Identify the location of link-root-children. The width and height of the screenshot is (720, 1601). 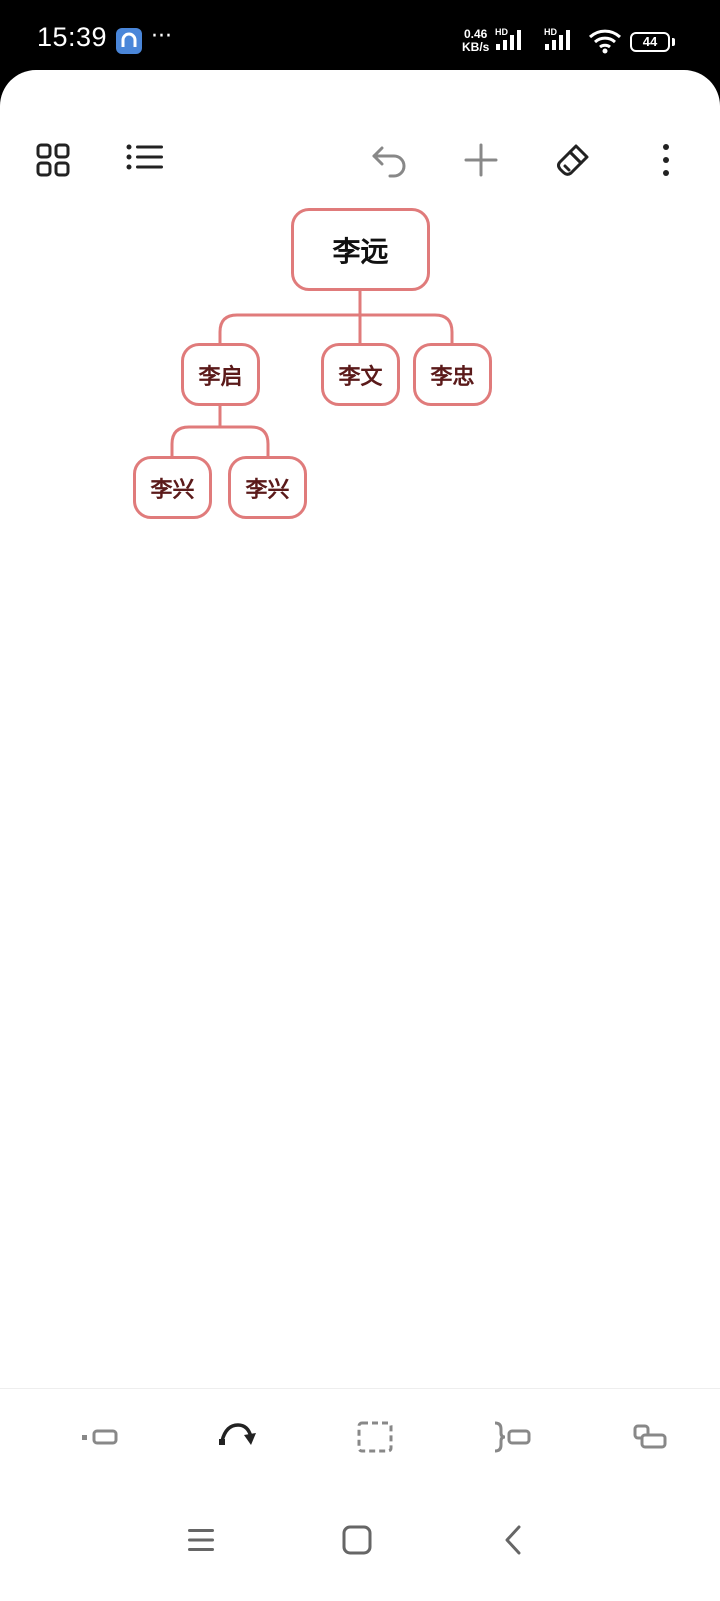
(336, 328).